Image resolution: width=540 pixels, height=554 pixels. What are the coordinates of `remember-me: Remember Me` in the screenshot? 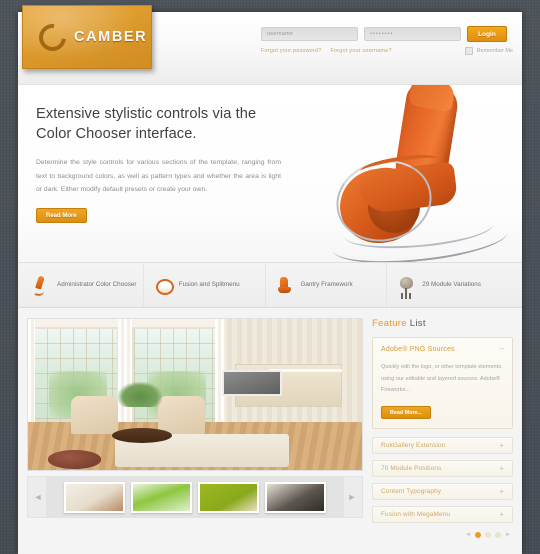 It's located at (488, 51).